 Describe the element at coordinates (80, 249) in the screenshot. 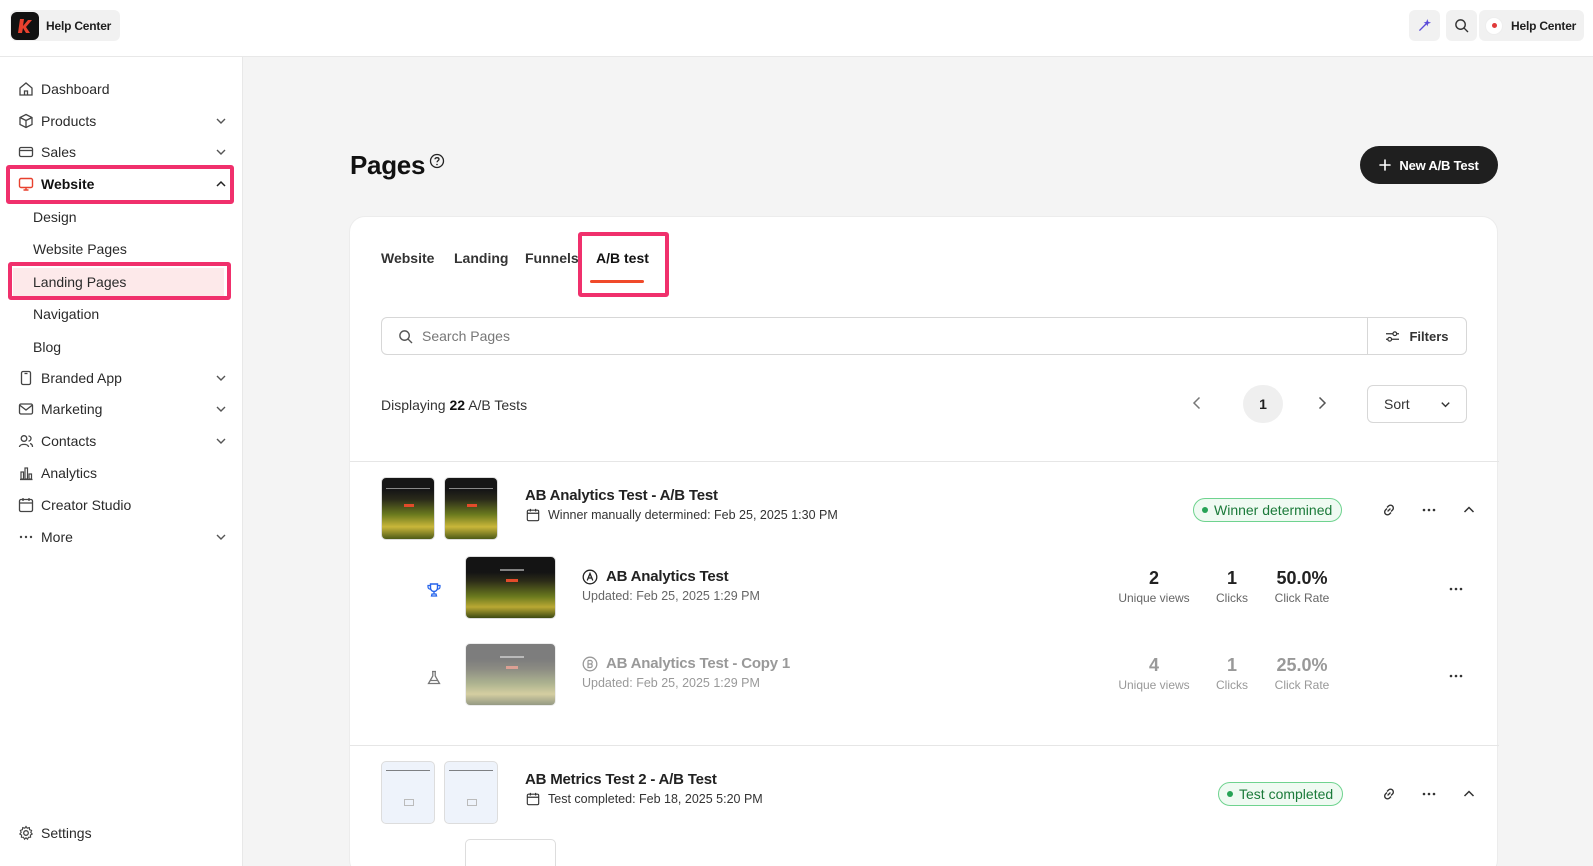

I see `sidebar-subitem-website-pages: Website Pages` at that location.